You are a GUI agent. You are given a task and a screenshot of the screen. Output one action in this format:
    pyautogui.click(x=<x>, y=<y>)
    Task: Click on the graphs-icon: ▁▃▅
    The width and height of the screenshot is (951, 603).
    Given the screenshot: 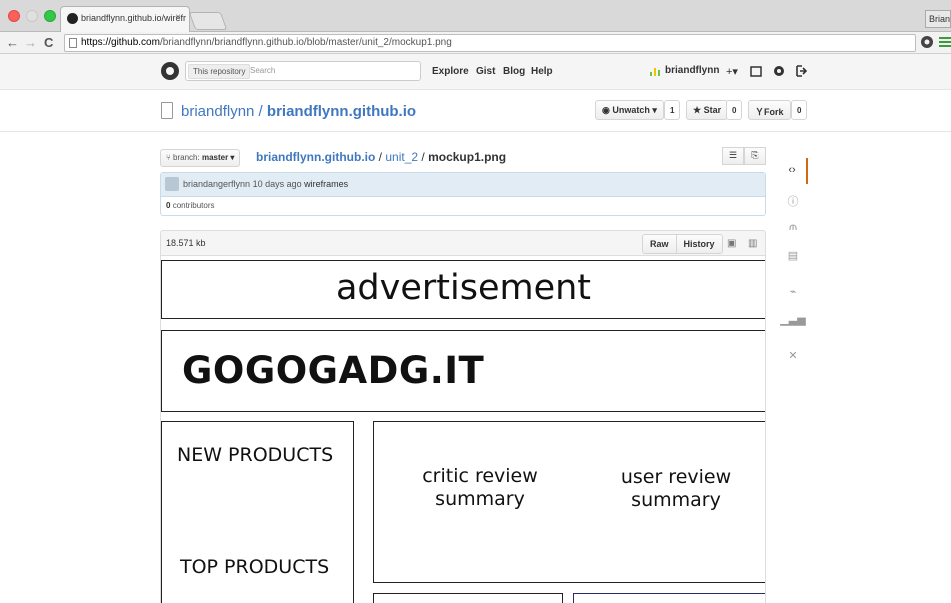 What is the action you would take?
    pyautogui.click(x=793, y=320)
    